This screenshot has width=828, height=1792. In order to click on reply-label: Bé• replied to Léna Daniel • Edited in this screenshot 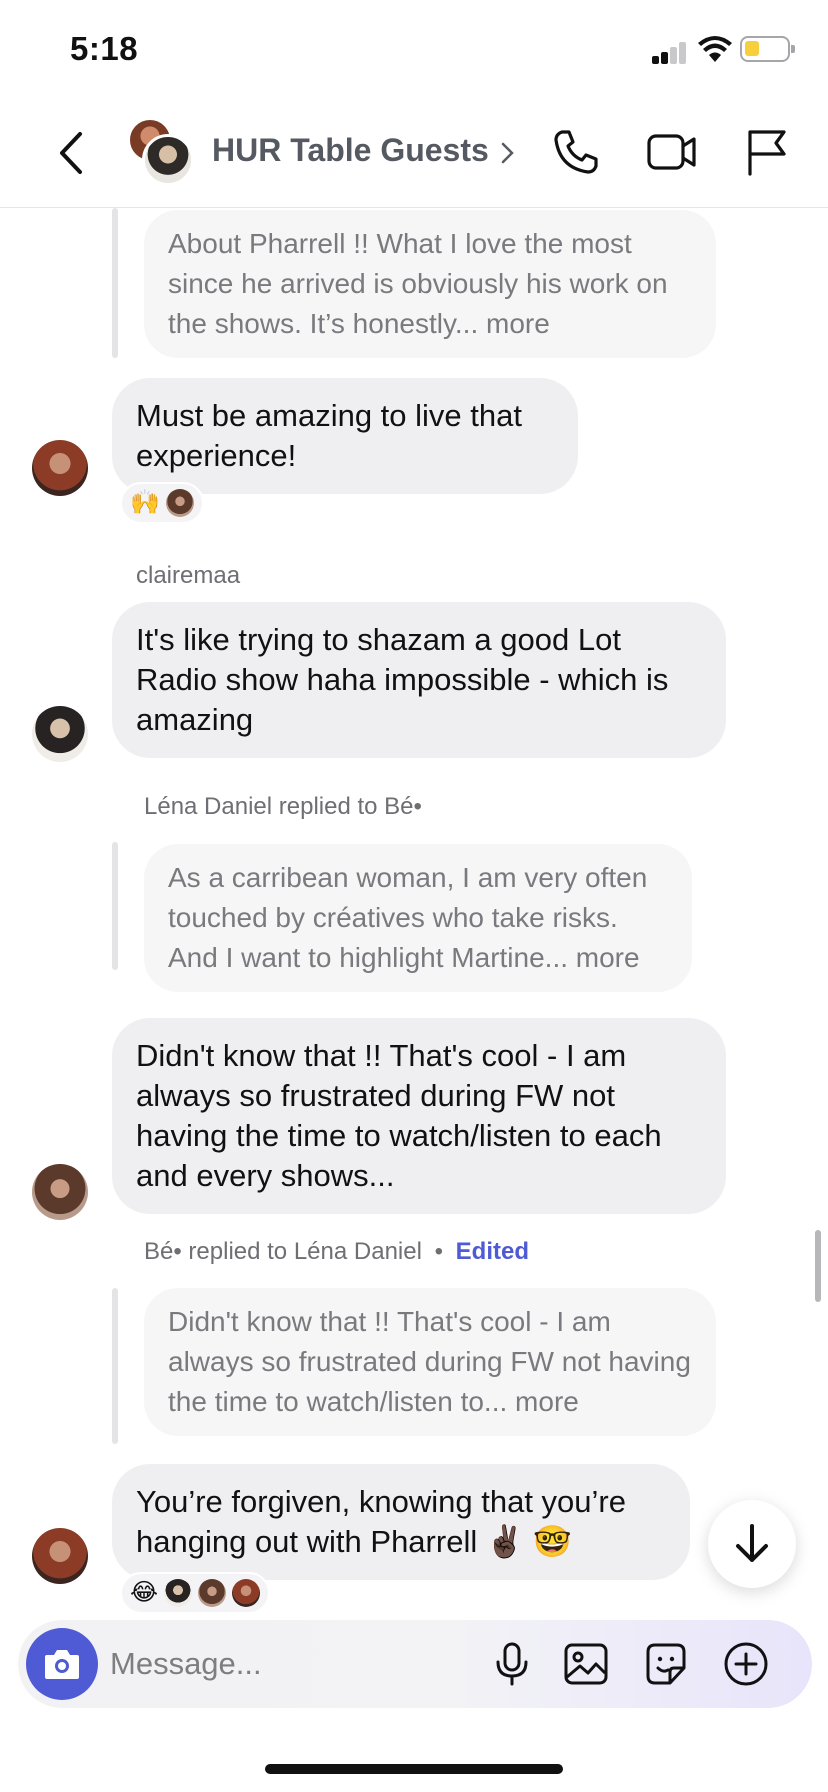, I will do `click(336, 1252)`.